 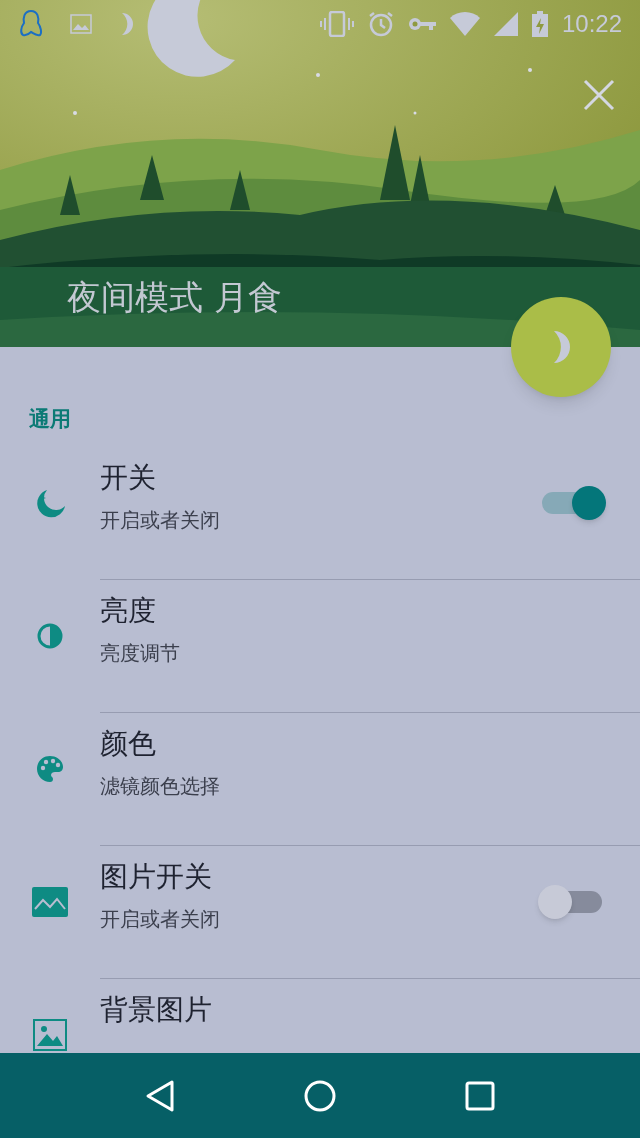 What do you see at coordinates (464, 24) in the screenshot?
I see `wifi-icon` at bounding box center [464, 24].